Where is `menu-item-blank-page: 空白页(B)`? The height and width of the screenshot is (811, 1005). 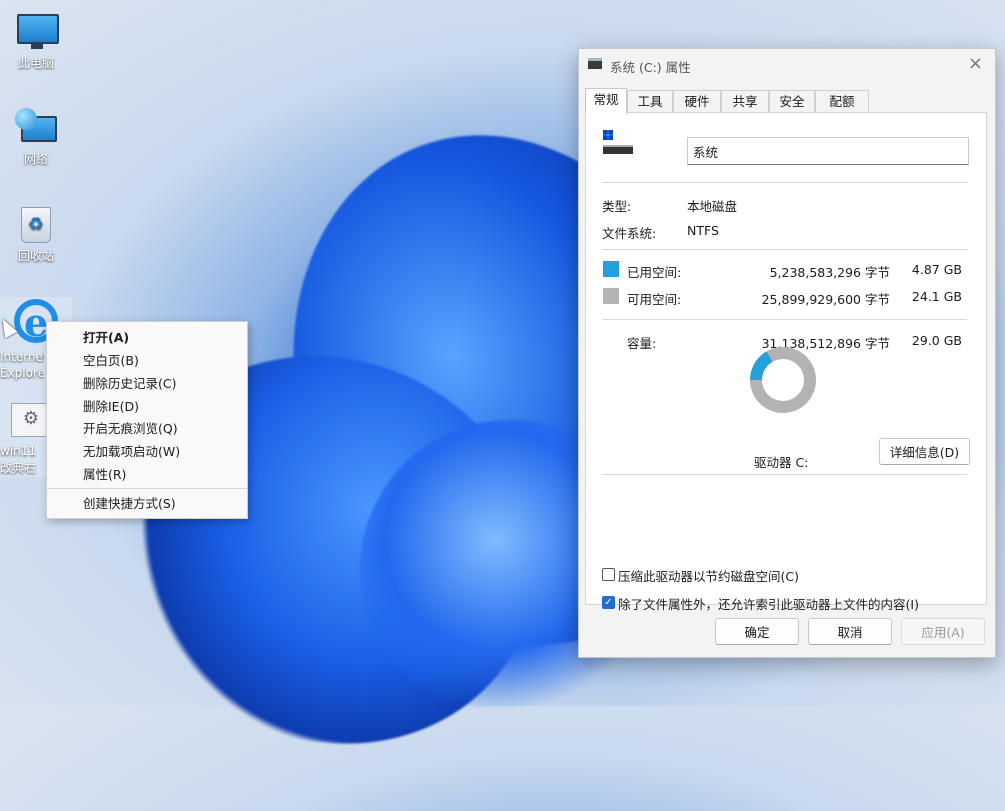 menu-item-blank-page: 空白页(B) is located at coordinates (147, 360).